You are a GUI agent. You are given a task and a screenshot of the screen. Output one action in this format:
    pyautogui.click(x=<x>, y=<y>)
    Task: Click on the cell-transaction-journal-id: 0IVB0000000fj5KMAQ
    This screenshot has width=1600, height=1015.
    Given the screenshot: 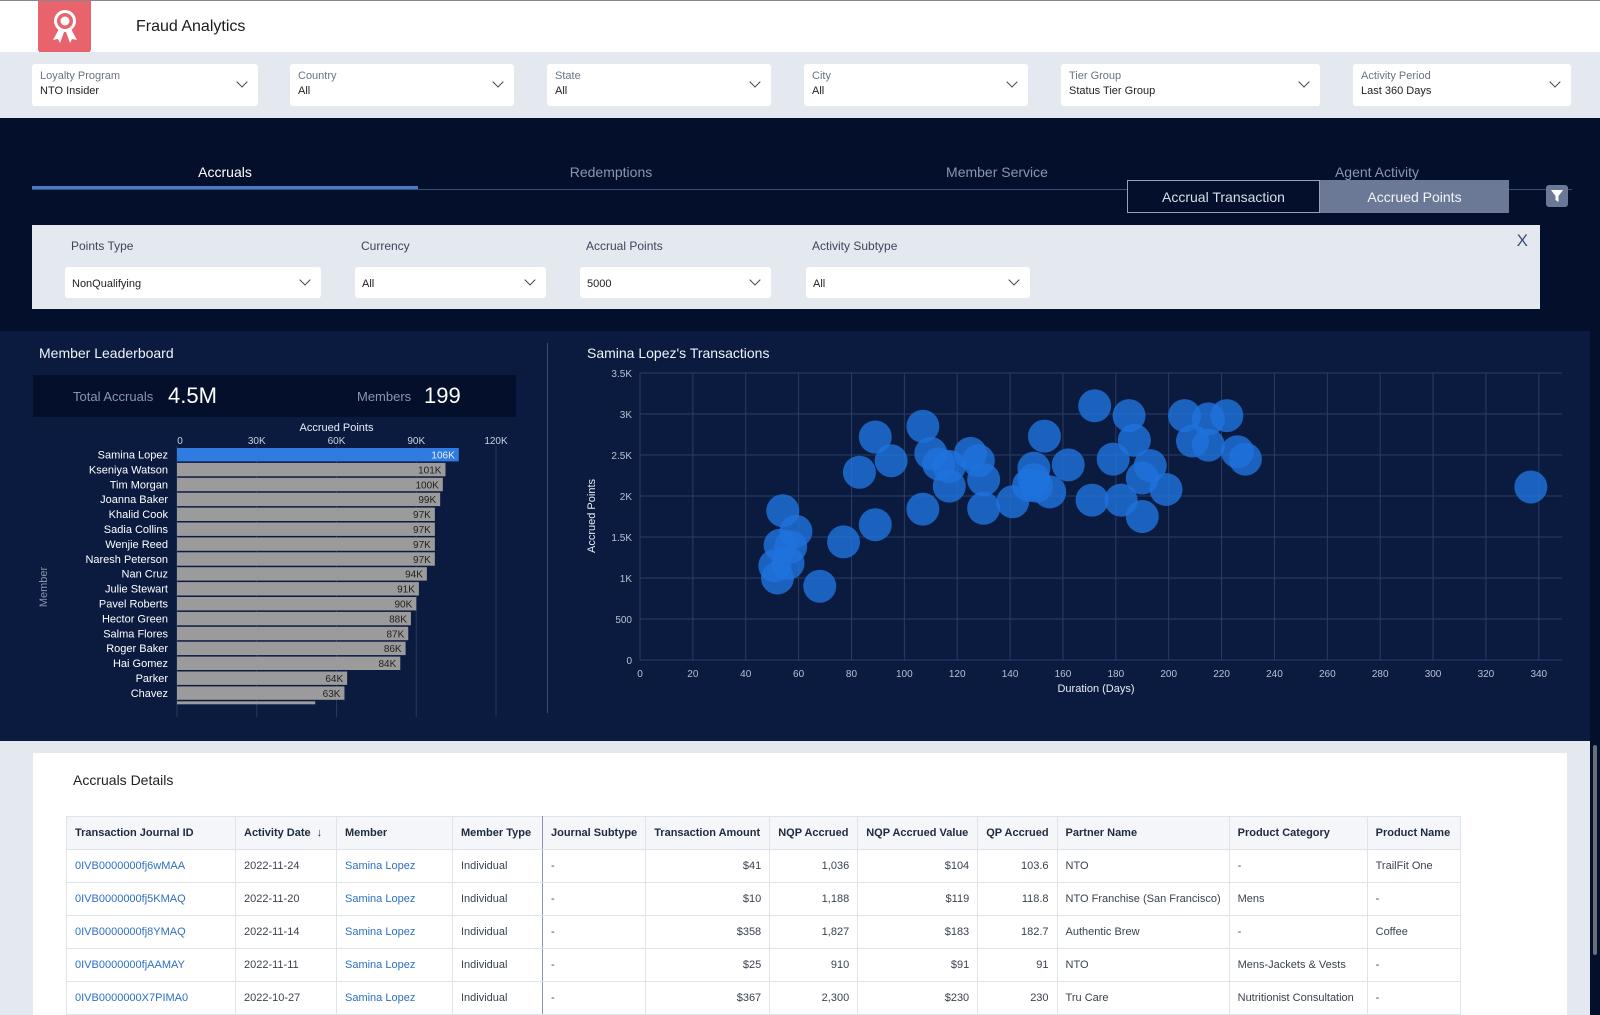 What is the action you would take?
    pyautogui.click(x=151, y=899)
    